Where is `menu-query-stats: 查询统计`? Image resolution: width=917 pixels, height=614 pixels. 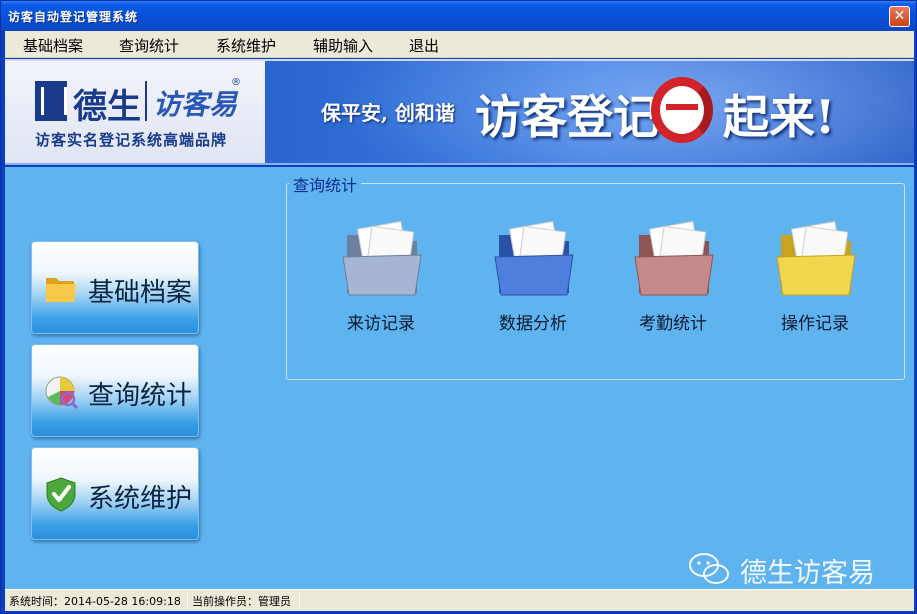
menu-query-stats: 查询统计 is located at coordinates (149, 45).